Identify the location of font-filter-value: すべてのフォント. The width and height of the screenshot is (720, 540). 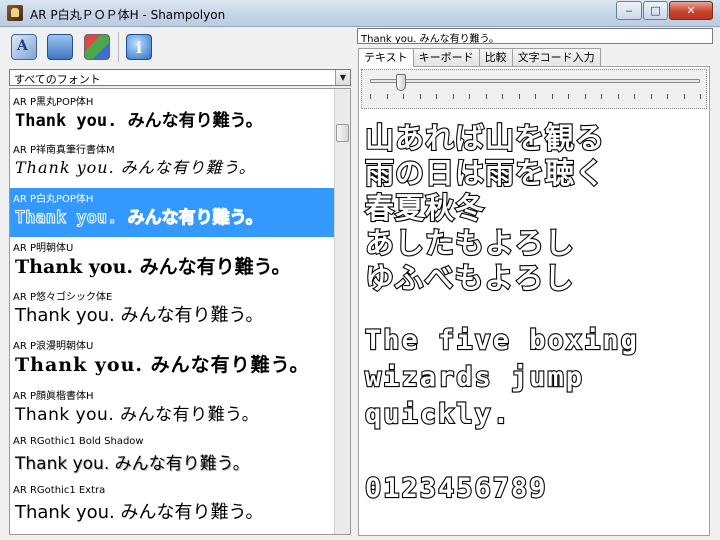
(57, 79).